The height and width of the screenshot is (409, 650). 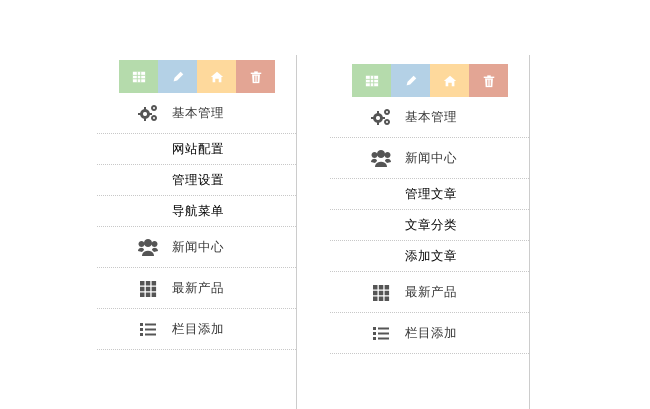 What do you see at coordinates (196, 211) in the screenshot?
I see `submenu-item: 导航菜单` at bounding box center [196, 211].